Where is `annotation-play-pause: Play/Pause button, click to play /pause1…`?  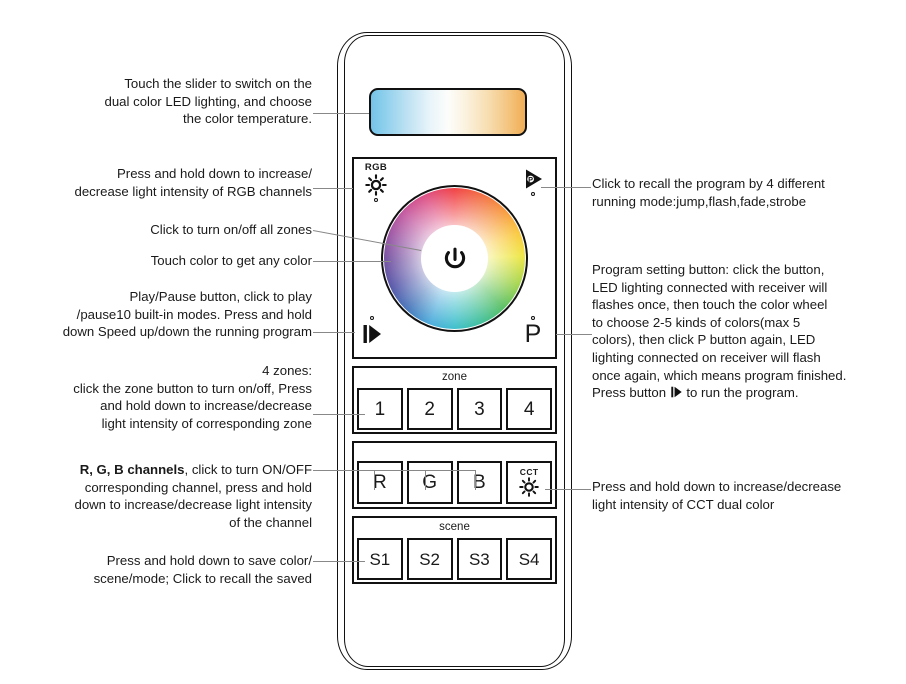 annotation-play-pause: Play/Pause button, click to play /pause1… is located at coordinates (187, 314).